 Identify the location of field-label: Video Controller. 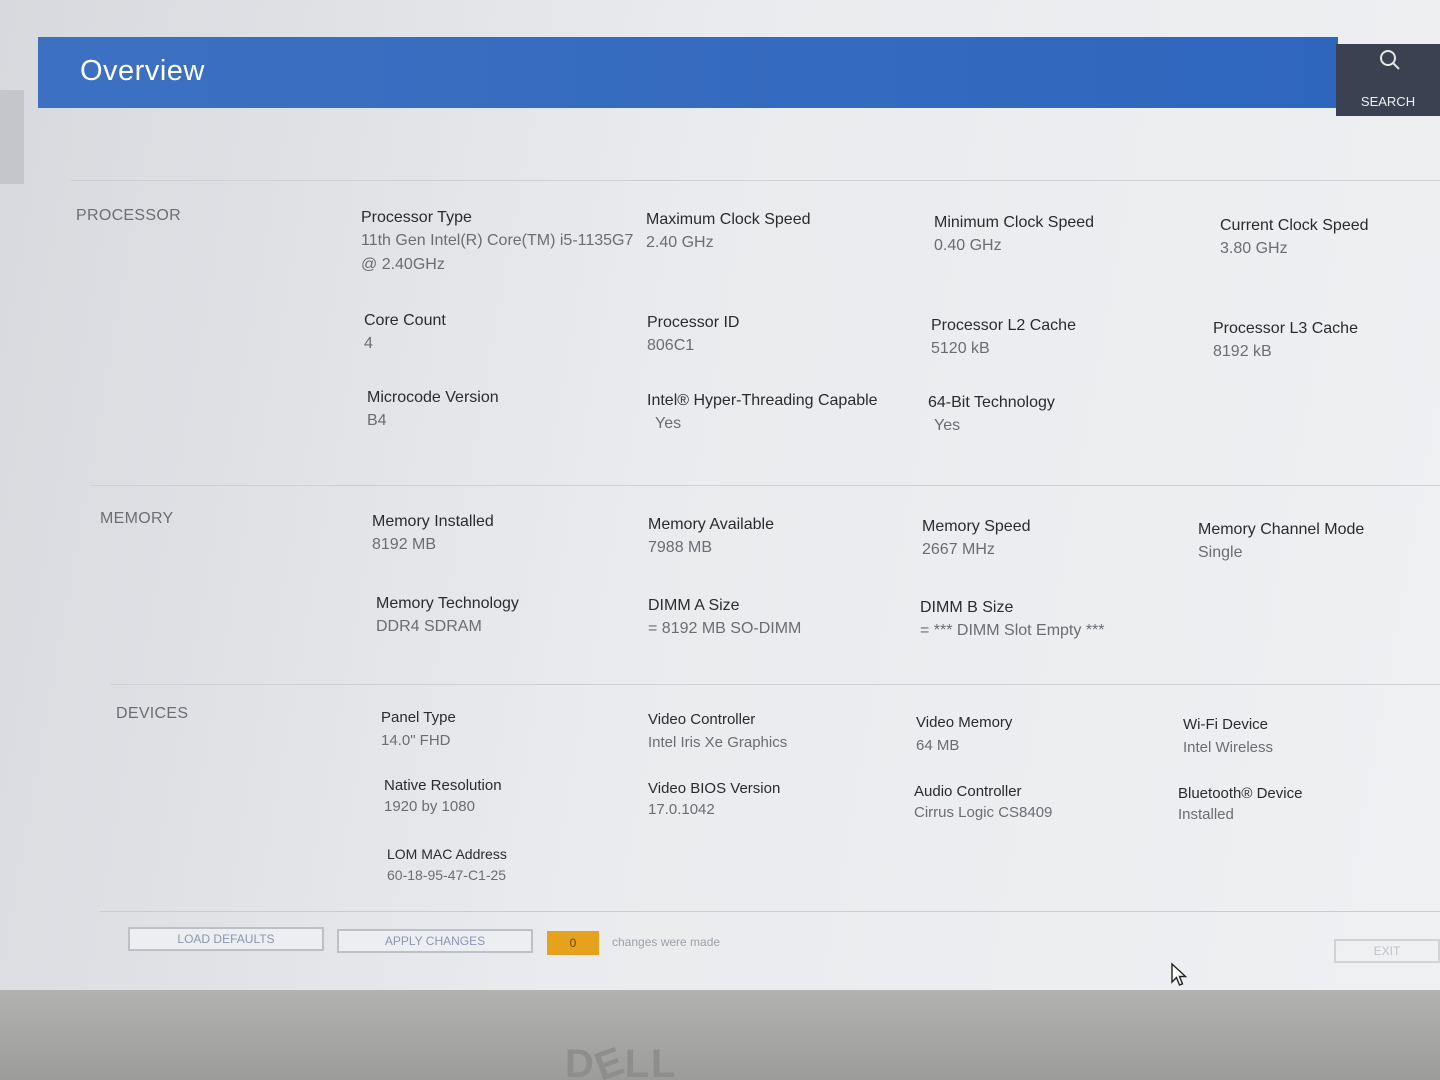
(702, 719).